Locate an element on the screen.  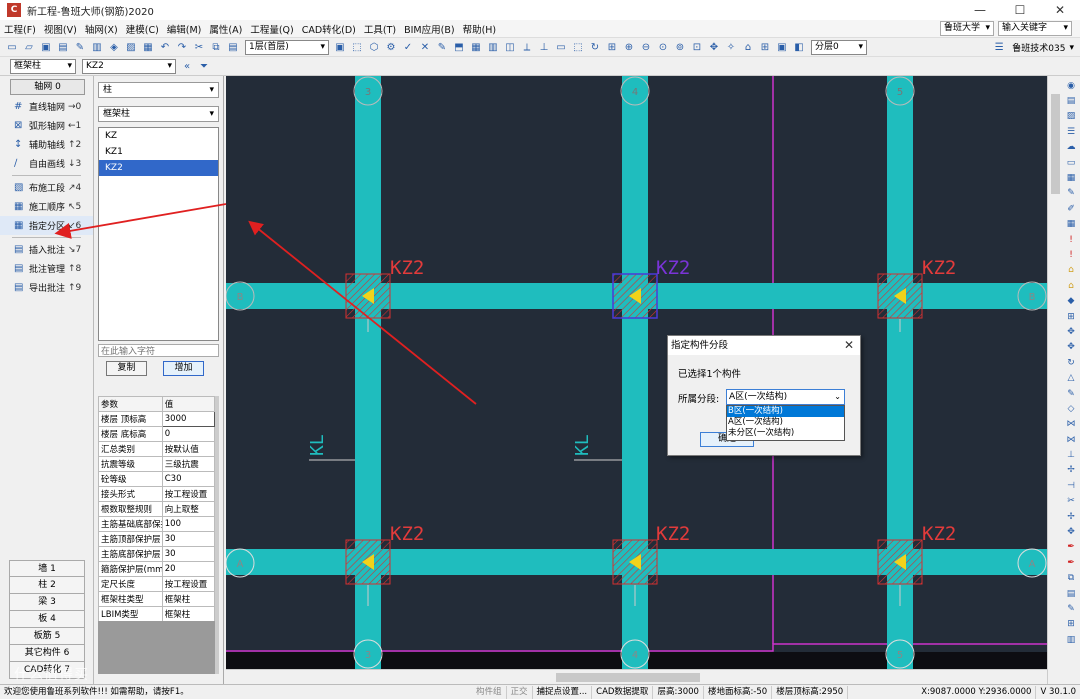
table-row: 框架柱类型 框架柱 is located at coordinates (157, 599).